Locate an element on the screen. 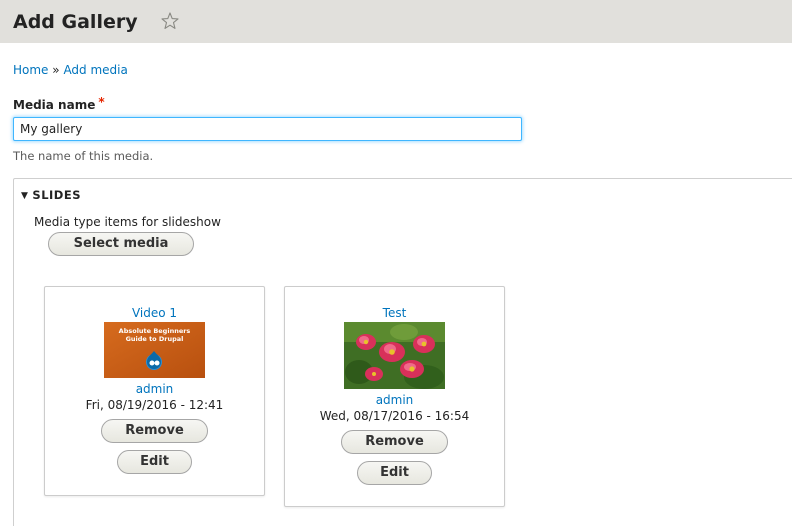 Image resolution: width=792 pixels, height=526 pixels. media-item-title-link: Video 1 is located at coordinates (154, 313).